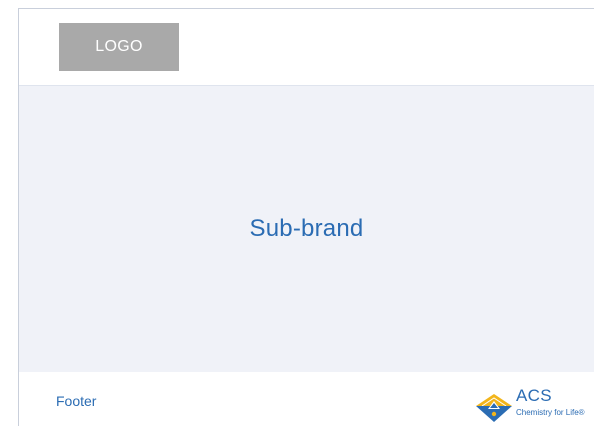 The width and height of the screenshot is (594, 430). Describe the element at coordinates (494, 408) in the screenshot. I see `acs-emblem-icon` at that location.